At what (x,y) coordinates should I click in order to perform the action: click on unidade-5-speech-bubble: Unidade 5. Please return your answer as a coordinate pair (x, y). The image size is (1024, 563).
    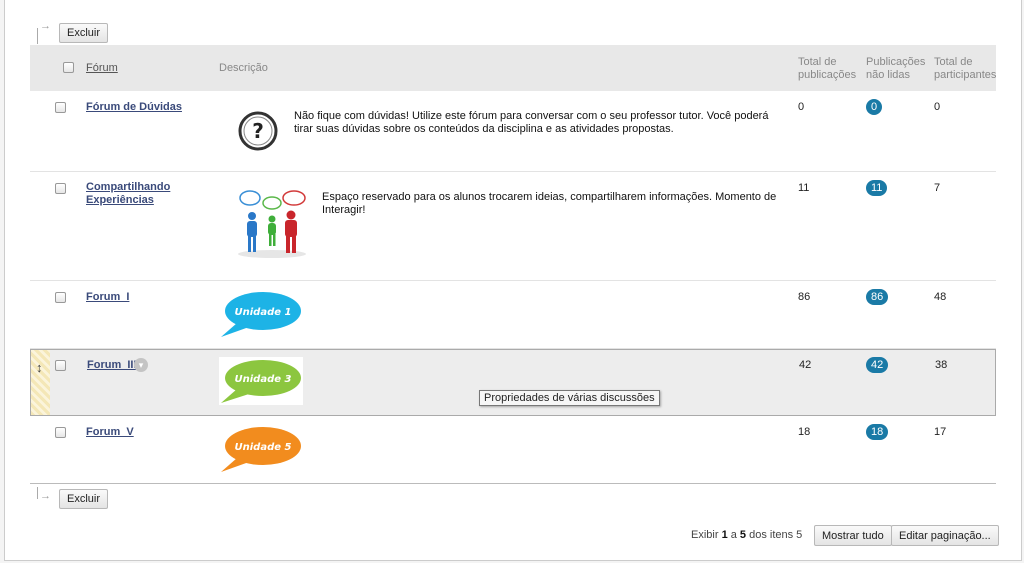
    Looking at the image, I should click on (261, 449).